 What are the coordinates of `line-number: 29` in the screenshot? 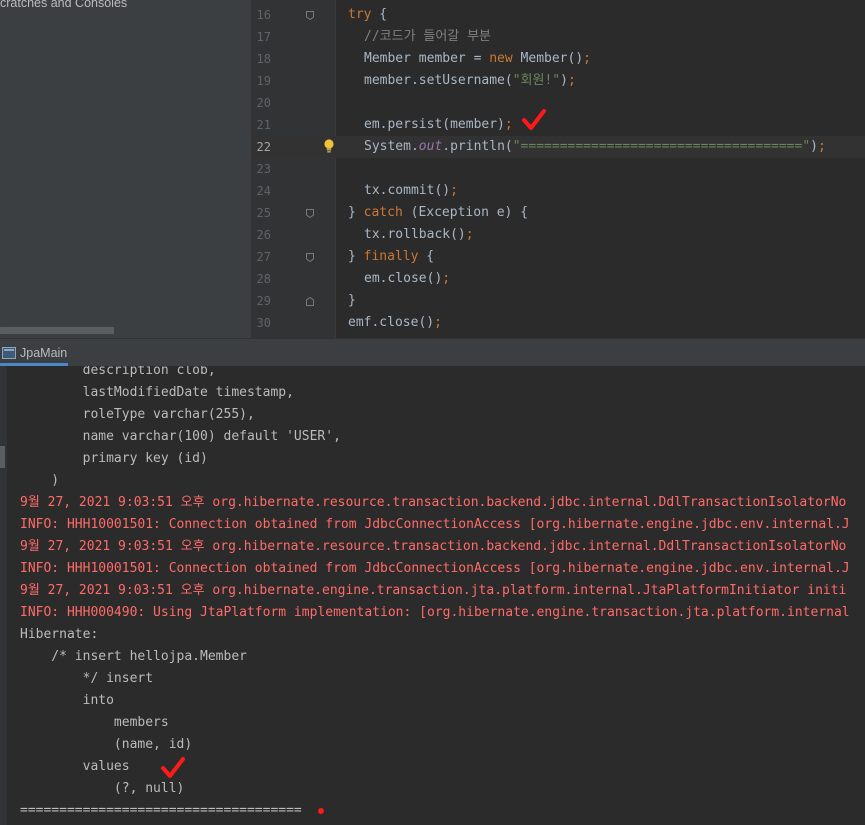 It's located at (263, 301).